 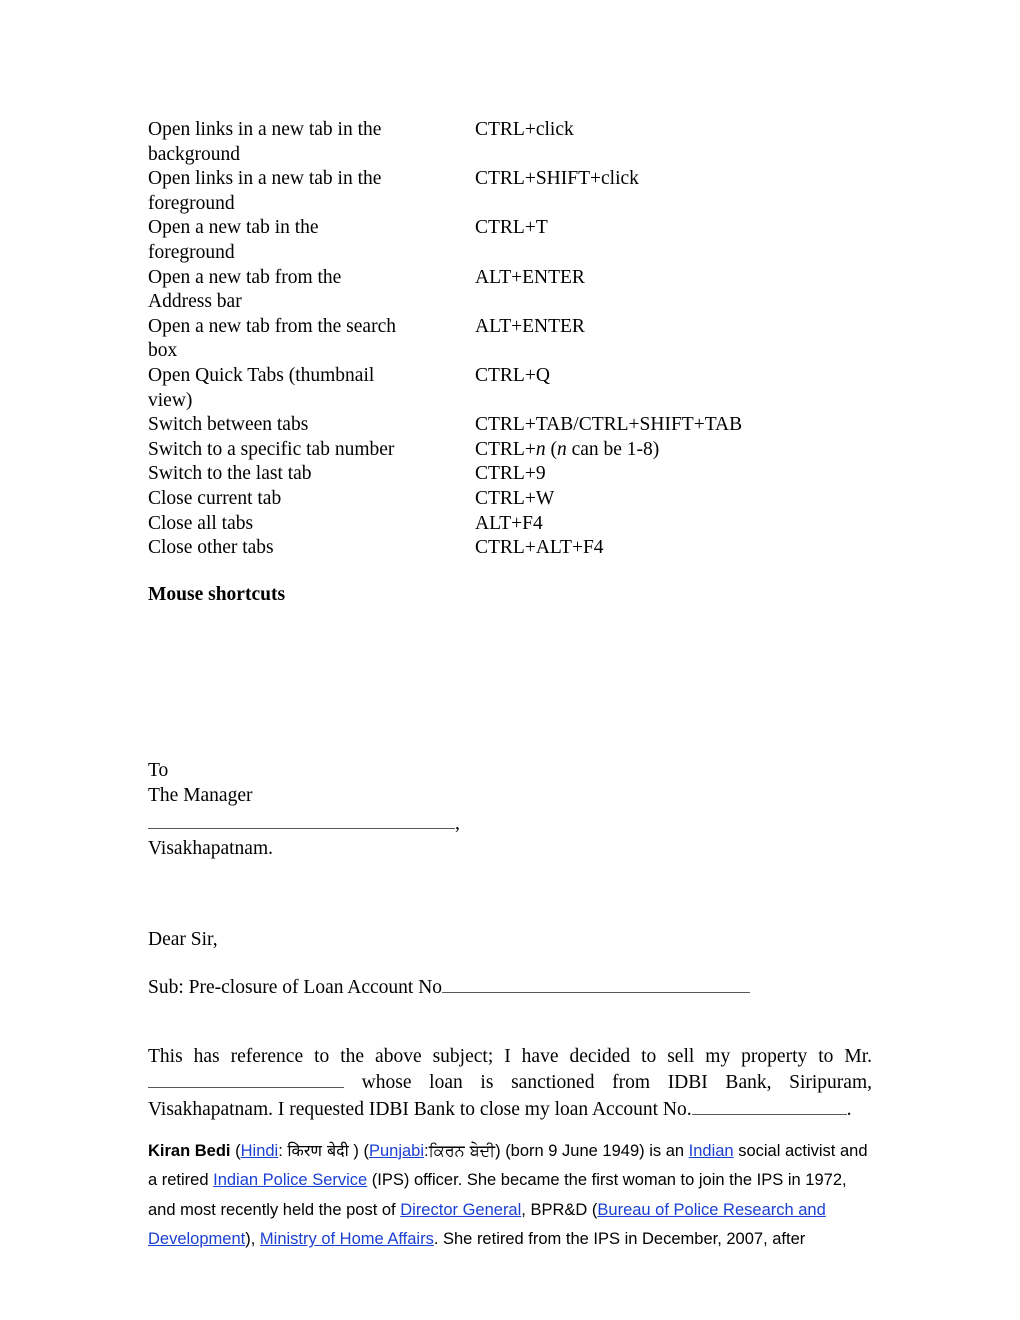 What do you see at coordinates (290, 1180) in the screenshot?
I see `link-indian-police-service: Indian Police Service` at bounding box center [290, 1180].